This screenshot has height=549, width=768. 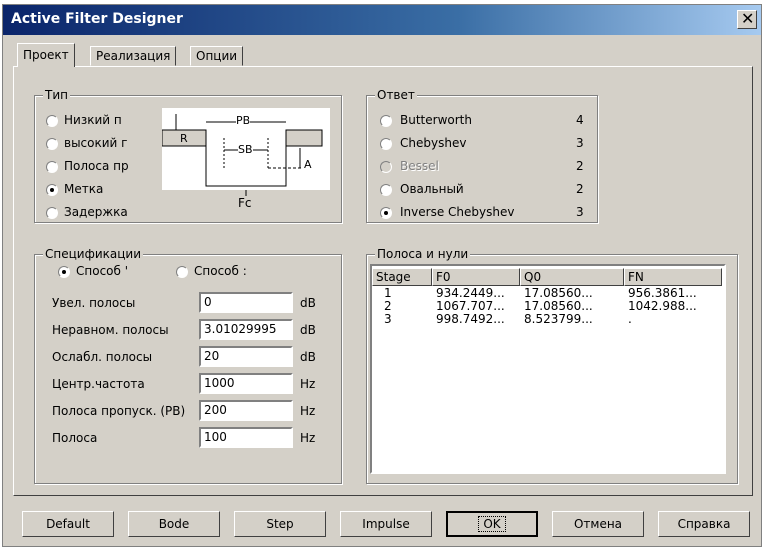 What do you see at coordinates (433, 143) in the screenshot?
I see `response-label-chebyshev: Chebyshev` at bounding box center [433, 143].